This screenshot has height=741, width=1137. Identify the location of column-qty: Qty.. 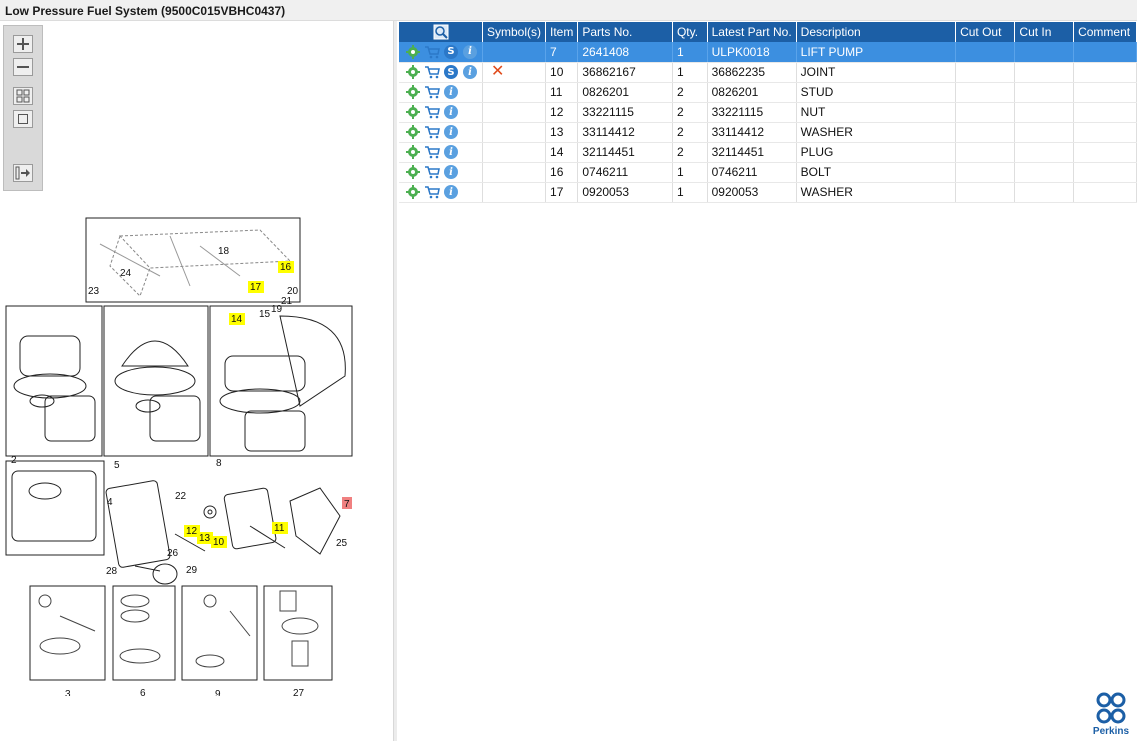
(690, 32).